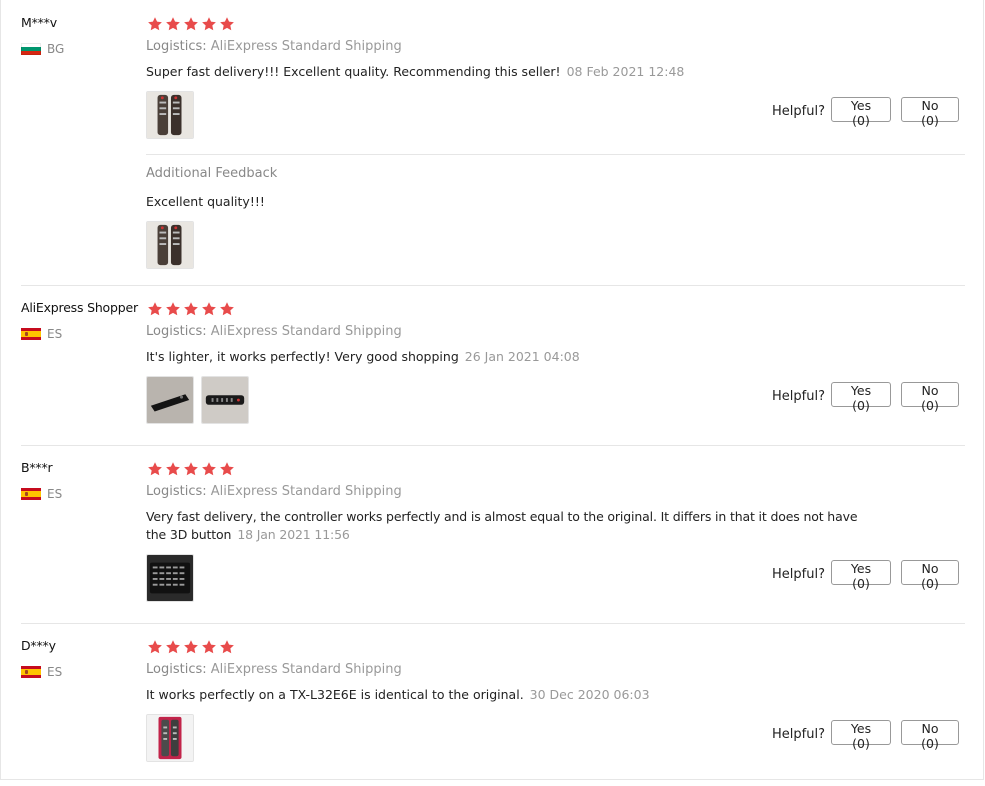 The height and width of the screenshot is (786, 985). I want to click on review-date: 08 Feb 2021 12:48, so click(625, 71).